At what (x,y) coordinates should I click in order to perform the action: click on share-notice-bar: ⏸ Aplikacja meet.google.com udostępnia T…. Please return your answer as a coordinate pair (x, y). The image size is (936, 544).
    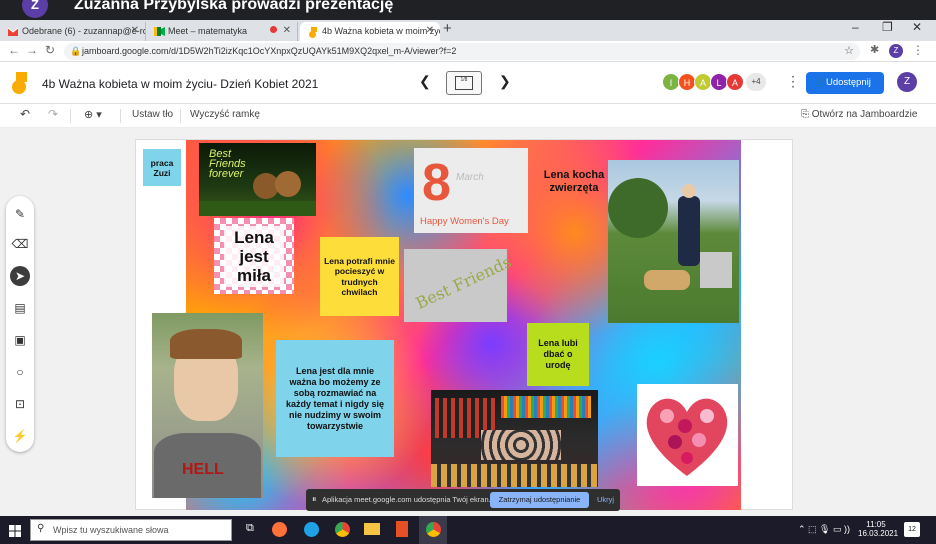
    Looking at the image, I should click on (463, 500).